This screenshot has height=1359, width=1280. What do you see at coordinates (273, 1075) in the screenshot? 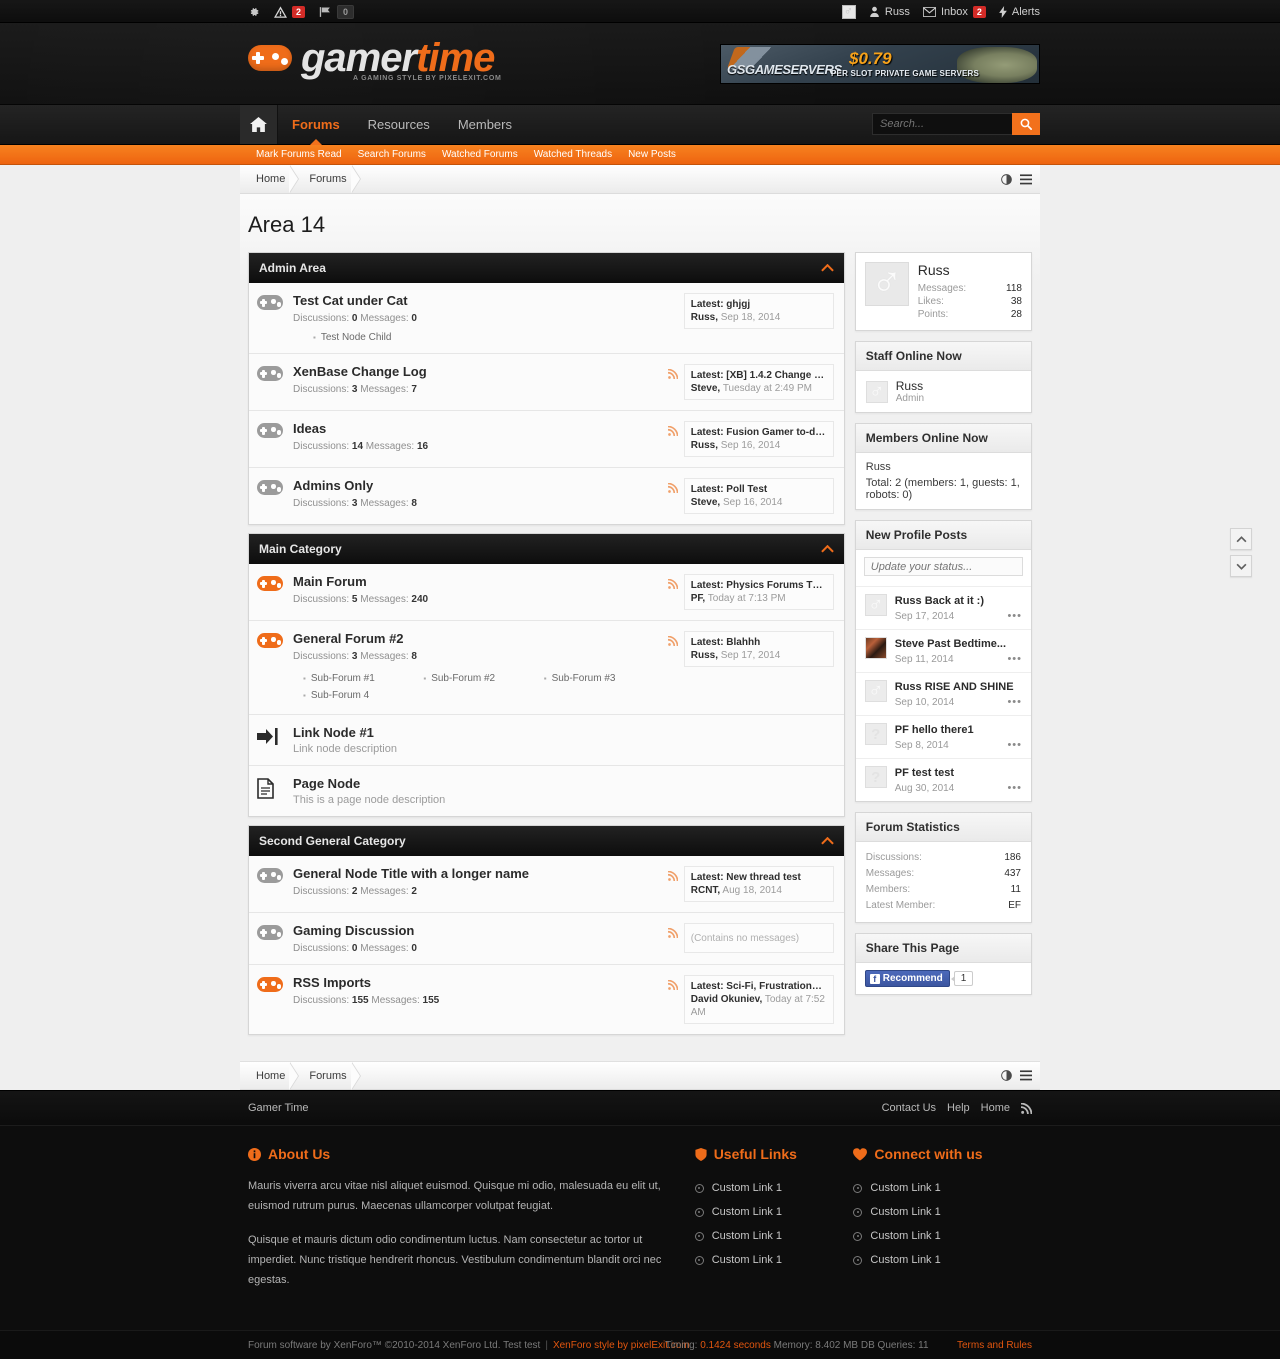
I see `footer-breadcrumb-item-home: Home` at bounding box center [273, 1075].